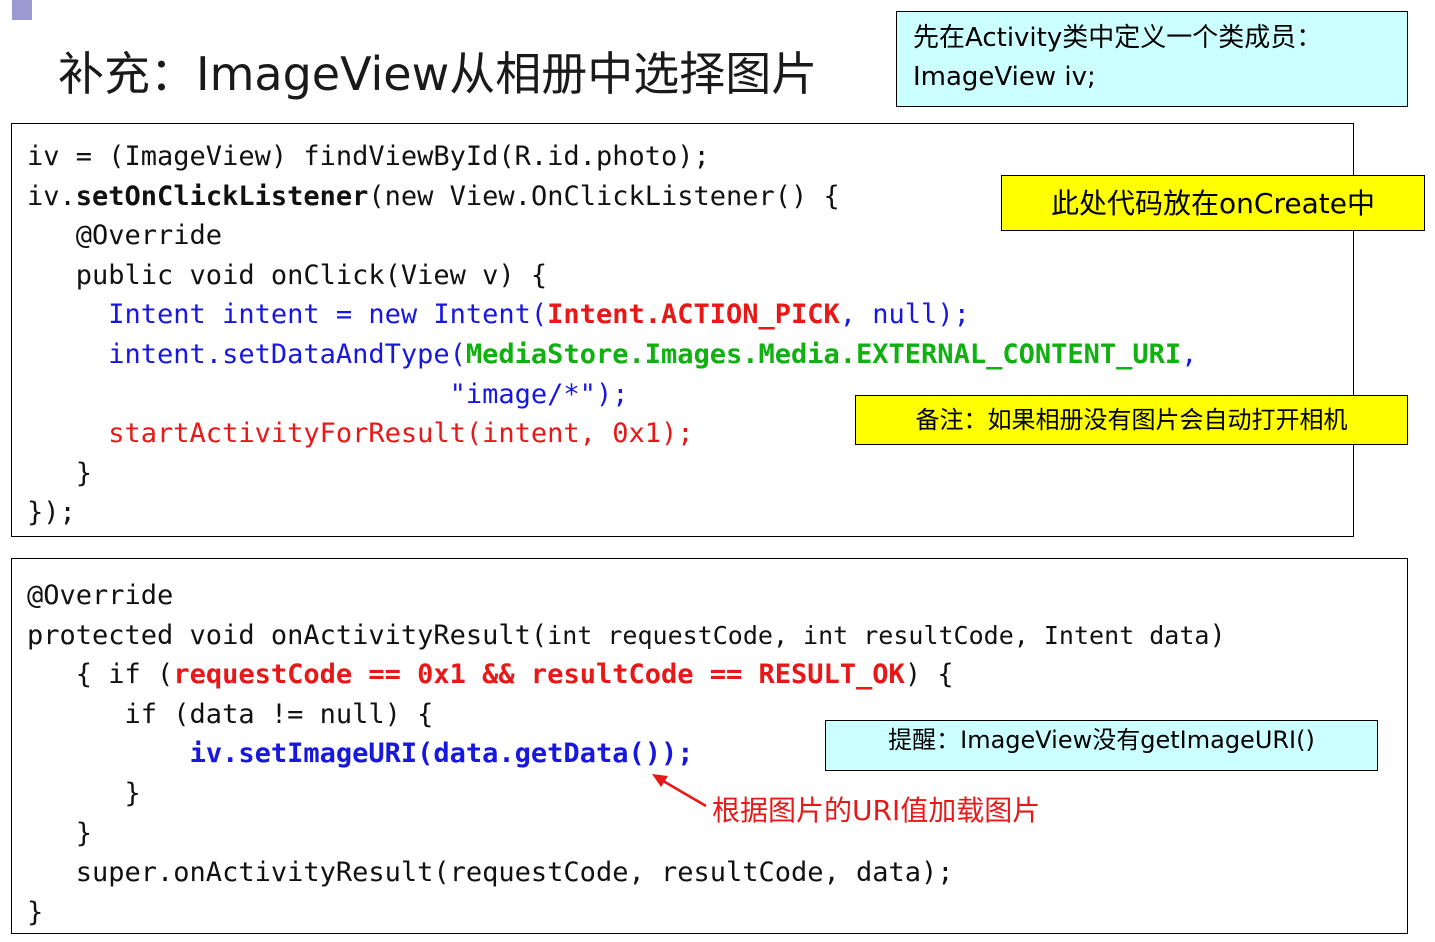  I want to click on oncreate-note: 此处代码放在onCreate中, so click(1213, 203).